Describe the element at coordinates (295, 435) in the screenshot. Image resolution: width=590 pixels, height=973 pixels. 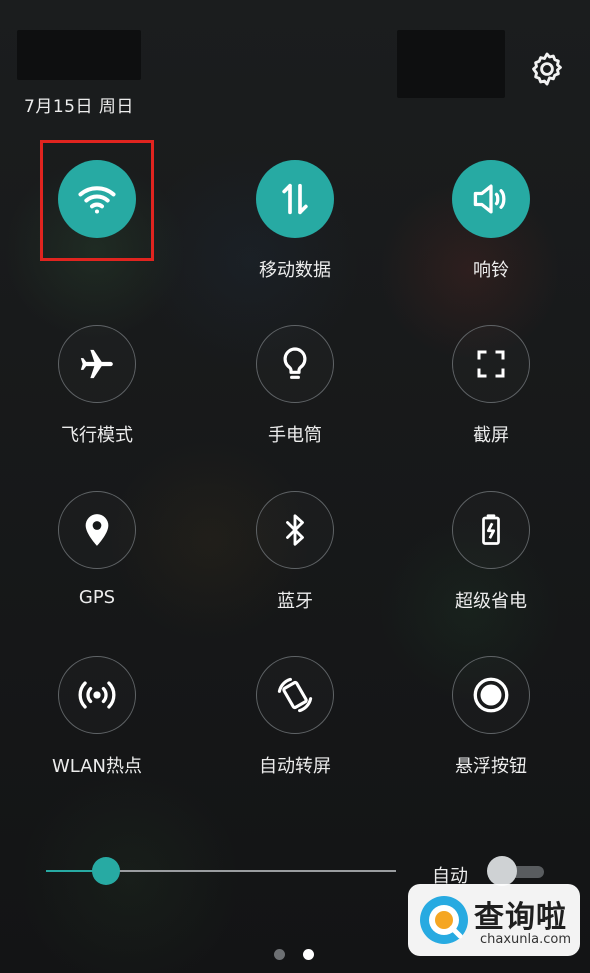
I see `tile-label: 手电筒` at that location.